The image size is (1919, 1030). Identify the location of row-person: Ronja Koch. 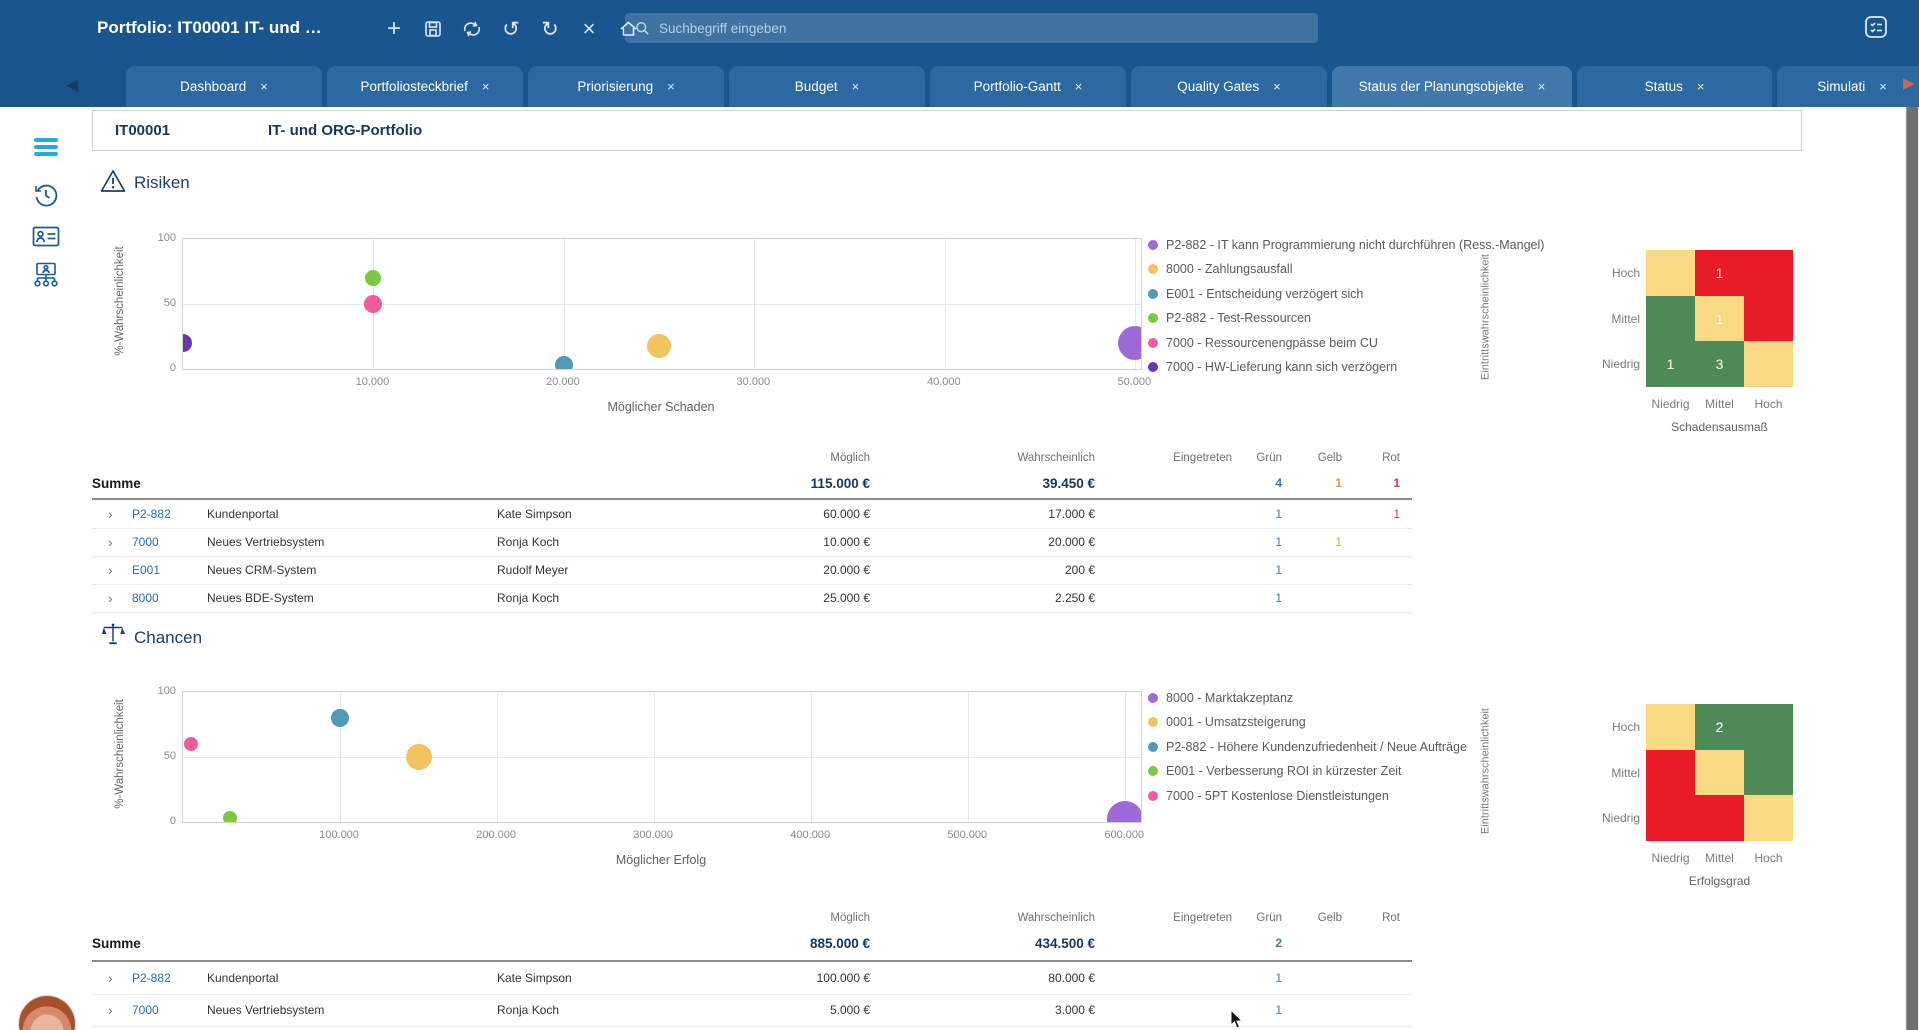
(528, 1010).